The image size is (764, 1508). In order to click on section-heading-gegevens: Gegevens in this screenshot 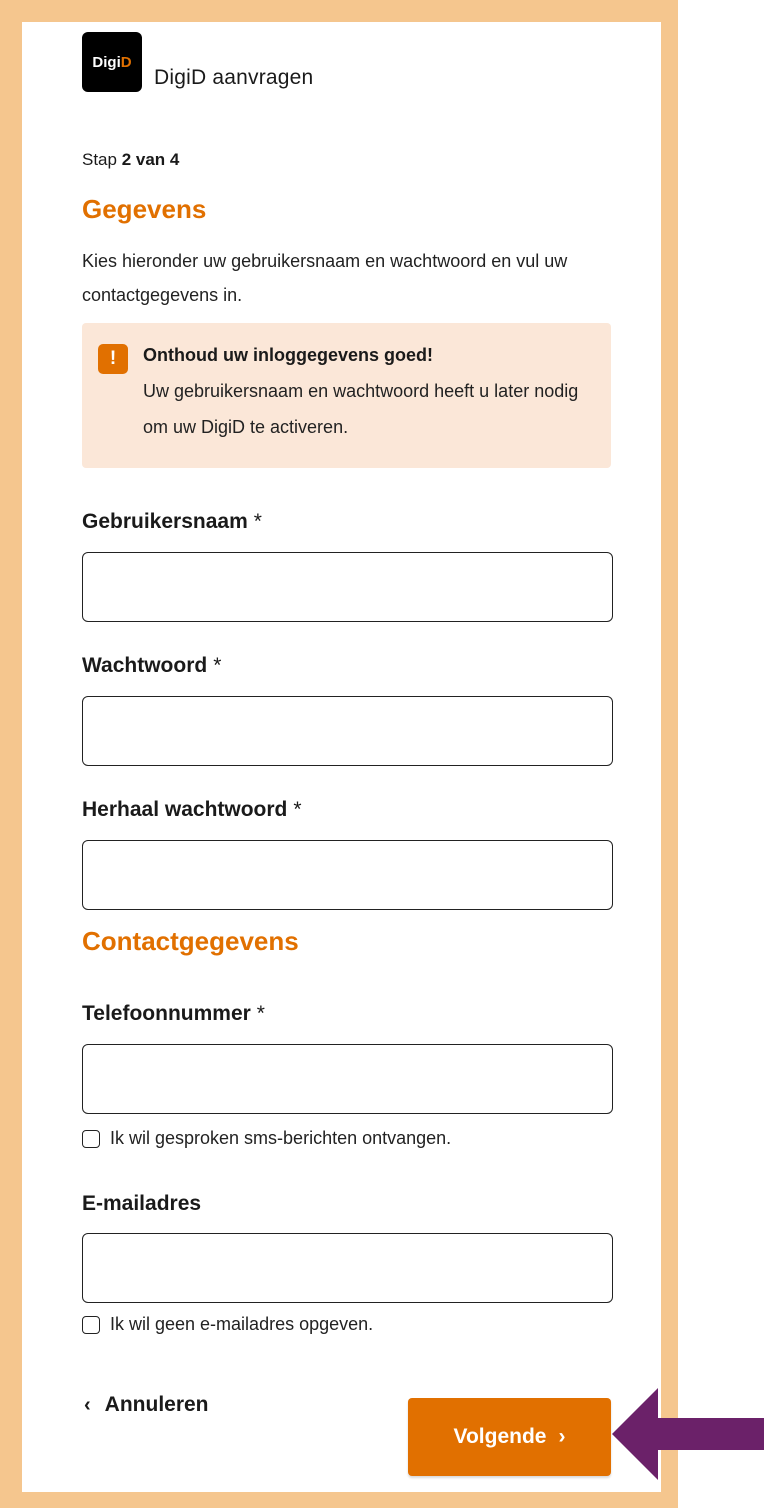, I will do `click(144, 209)`.